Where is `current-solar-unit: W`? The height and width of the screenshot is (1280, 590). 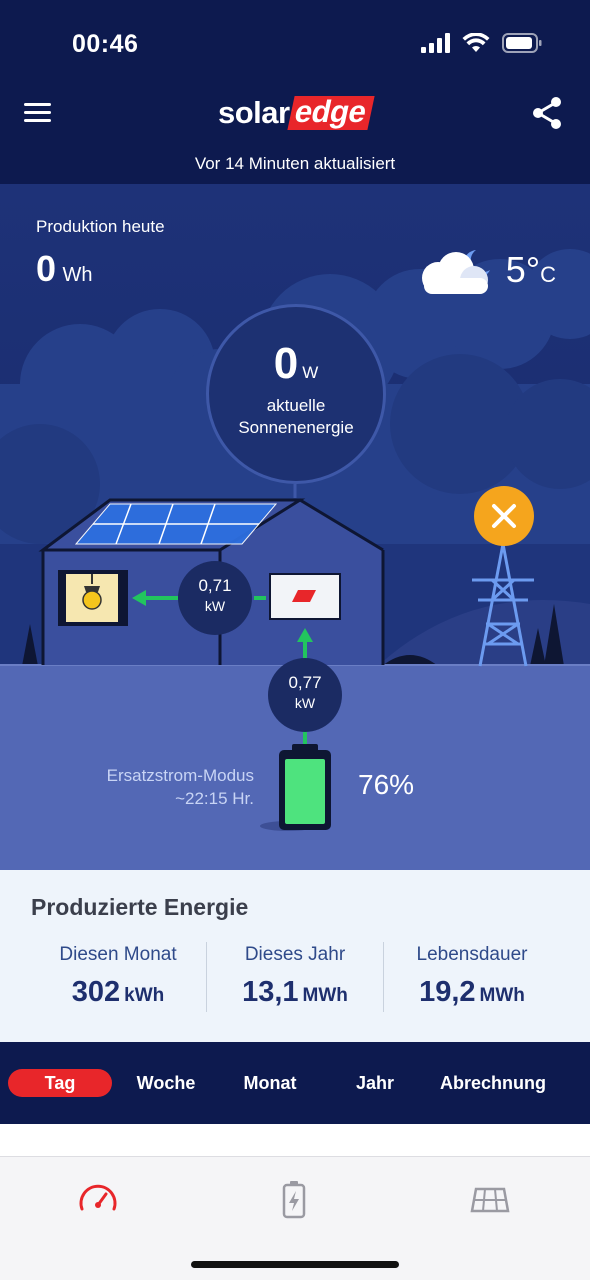
current-solar-unit: W is located at coordinates (310, 372).